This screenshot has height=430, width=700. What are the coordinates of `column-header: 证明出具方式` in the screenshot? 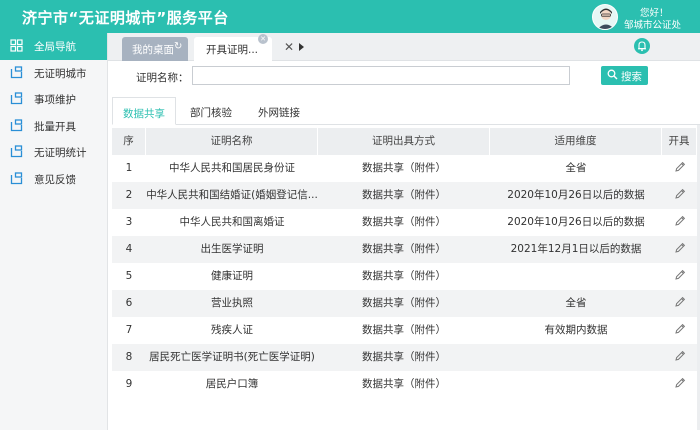 It's located at (404, 141).